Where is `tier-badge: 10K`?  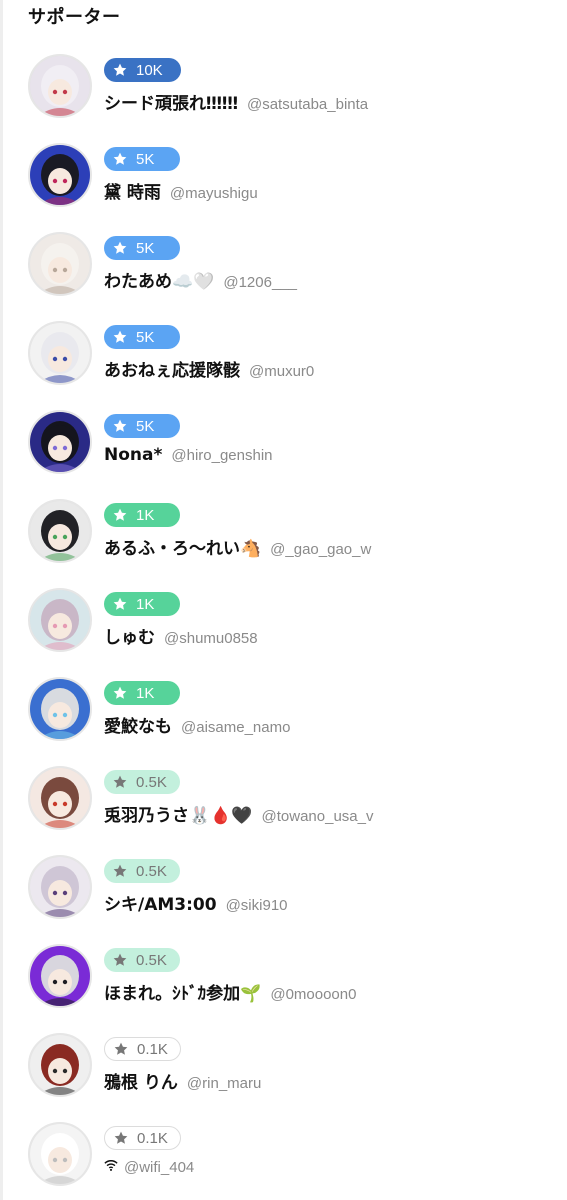 tier-badge: 10K is located at coordinates (142, 70).